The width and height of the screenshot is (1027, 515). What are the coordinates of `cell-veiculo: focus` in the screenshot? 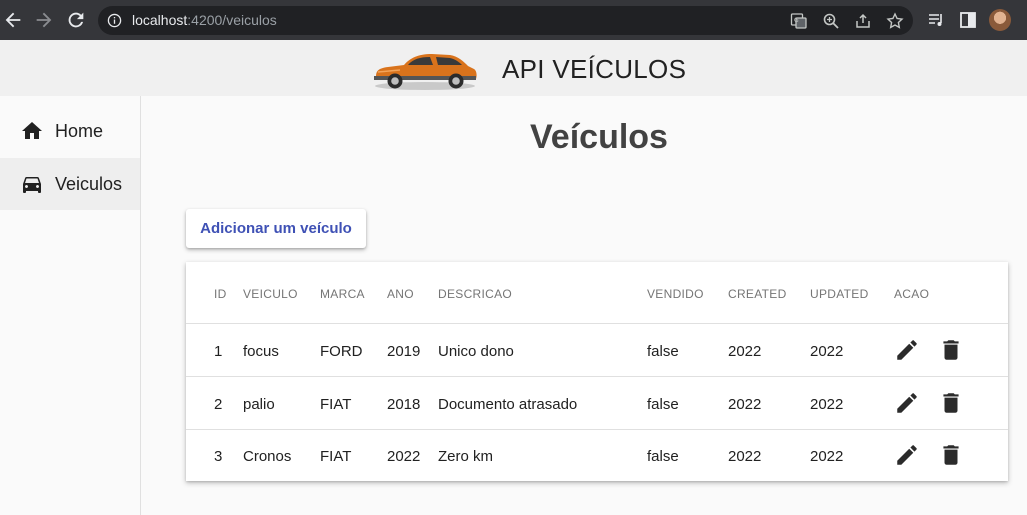 It's located at (261, 351).